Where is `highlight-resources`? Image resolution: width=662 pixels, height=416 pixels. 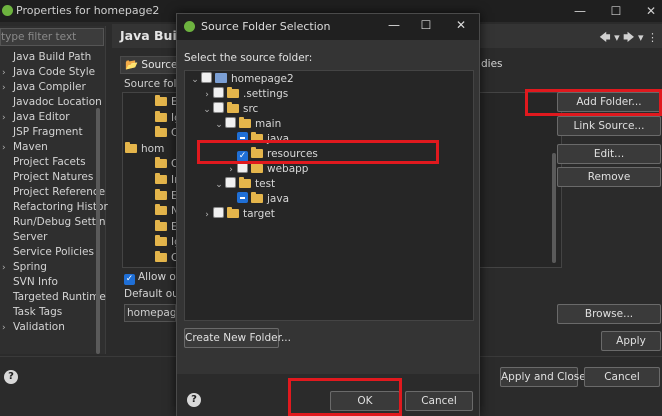
highlight-resources is located at coordinates (318, 152).